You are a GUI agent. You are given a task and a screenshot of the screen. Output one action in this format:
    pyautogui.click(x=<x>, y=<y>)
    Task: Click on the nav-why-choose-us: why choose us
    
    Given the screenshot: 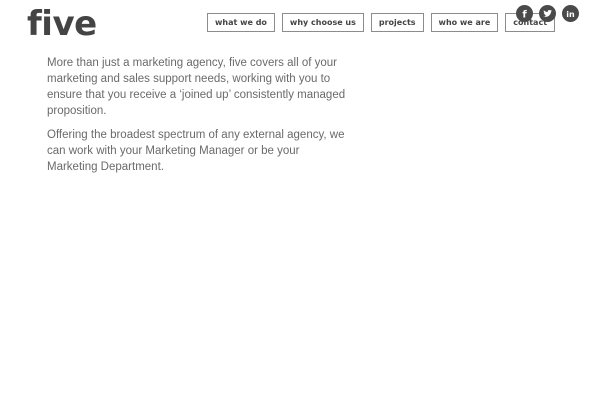 What is the action you would take?
    pyautogui.click(x=322, y=22)
    